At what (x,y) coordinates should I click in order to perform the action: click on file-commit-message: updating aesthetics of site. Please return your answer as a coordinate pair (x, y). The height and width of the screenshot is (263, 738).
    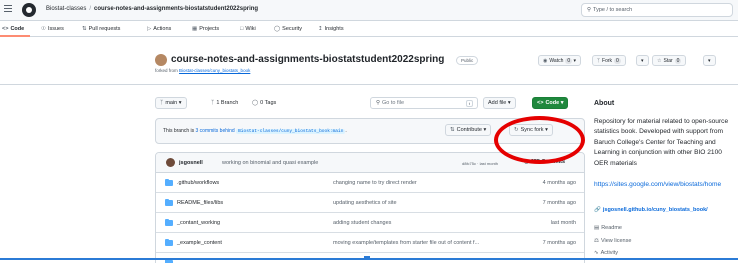
    Looking at the image, I should click on (365, 203).